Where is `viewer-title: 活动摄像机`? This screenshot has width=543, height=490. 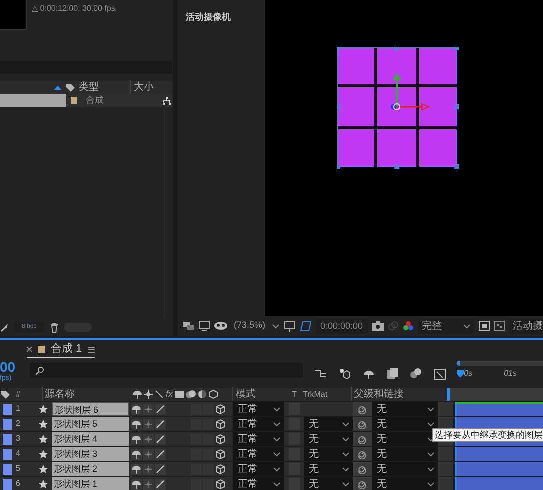 viewer-title: 活动摄像机 is located at coordinates (208, 17).